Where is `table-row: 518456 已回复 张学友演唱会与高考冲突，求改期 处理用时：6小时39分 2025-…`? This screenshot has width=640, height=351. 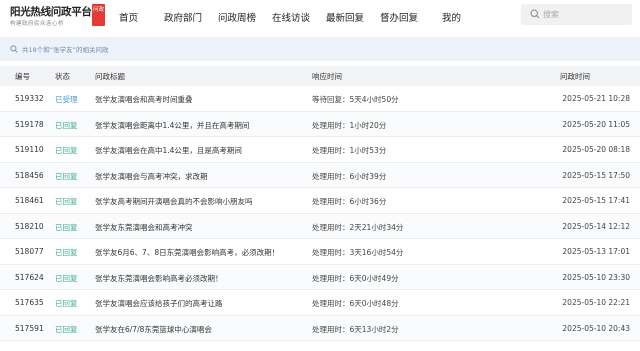 table-row: 518456 已回复 张学友演唱会与高考冲突，求改期 处理用时：6小时39分 2025-… is located at coordinates (320, 175).